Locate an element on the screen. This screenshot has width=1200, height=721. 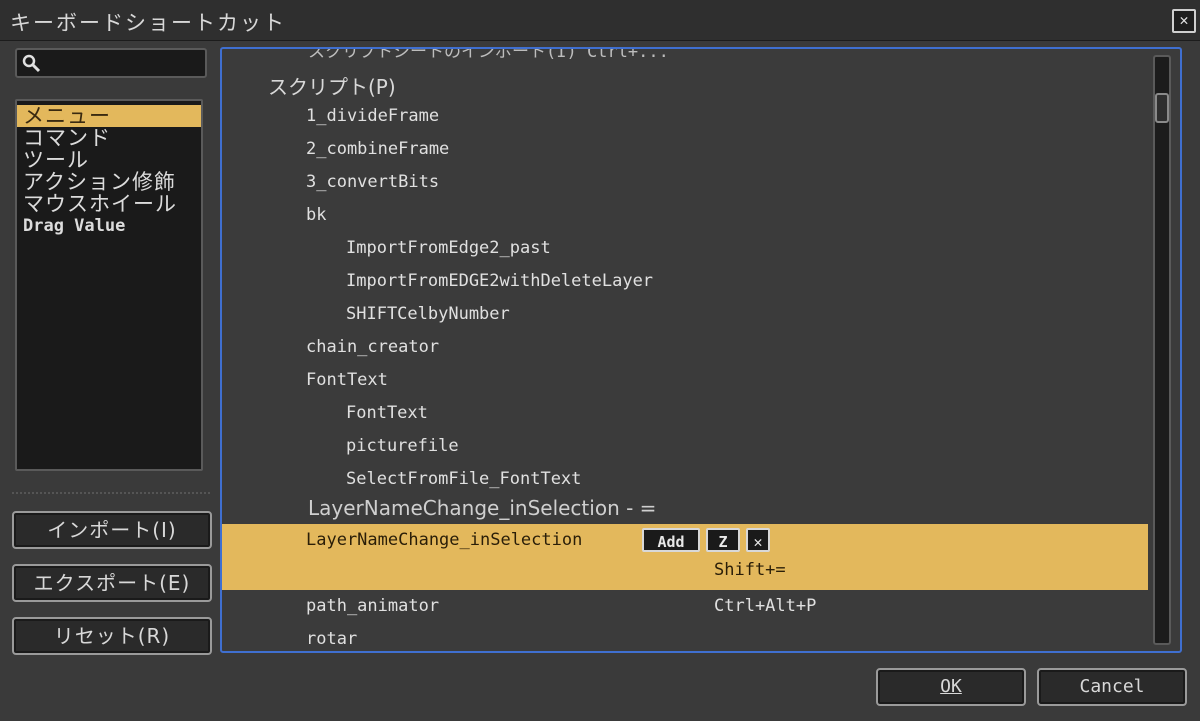
export-button: エクスポート(E) is located at coordinates (112, 583).